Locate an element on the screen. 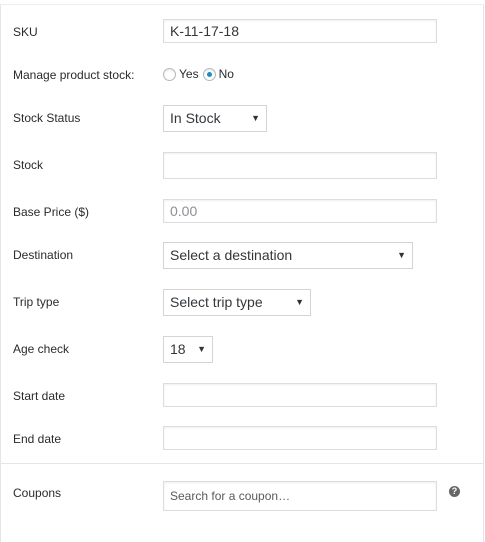 This screenshot has height=542, width=485. base-price-input: 0.00 is located at coordinates (300, 211).